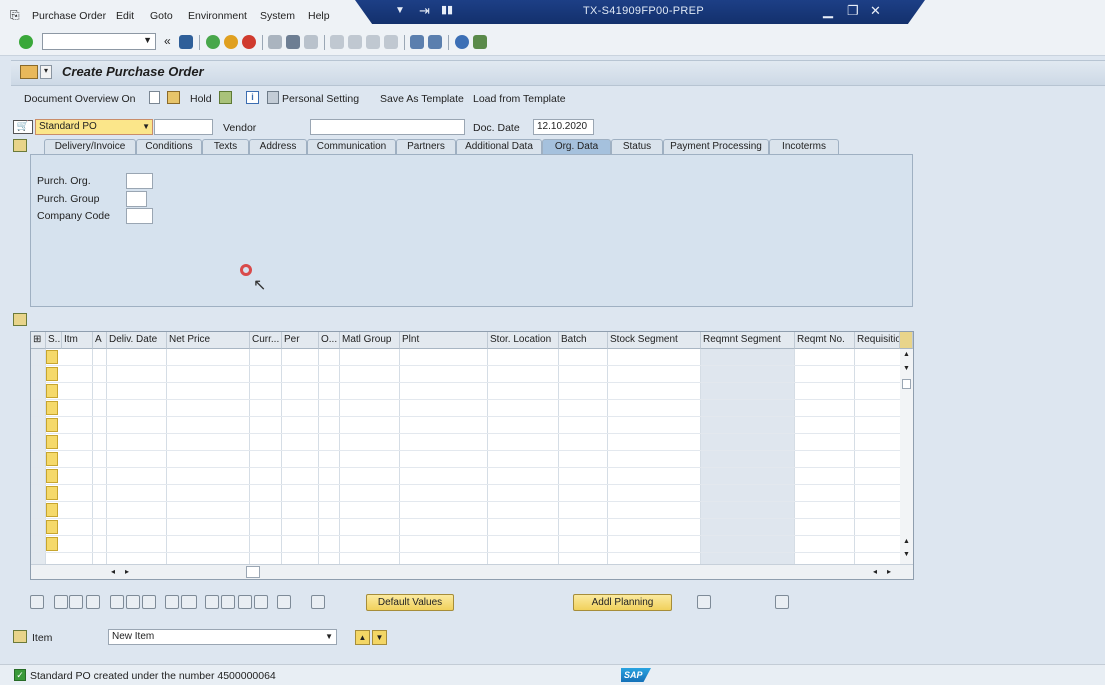 Image resolution: width=1105 pixels, height=685 pixels. What do you see at coordinates (161, 16) in the screenshot?
I see `menu-goto: Goto` at bounding box center [161, 16].